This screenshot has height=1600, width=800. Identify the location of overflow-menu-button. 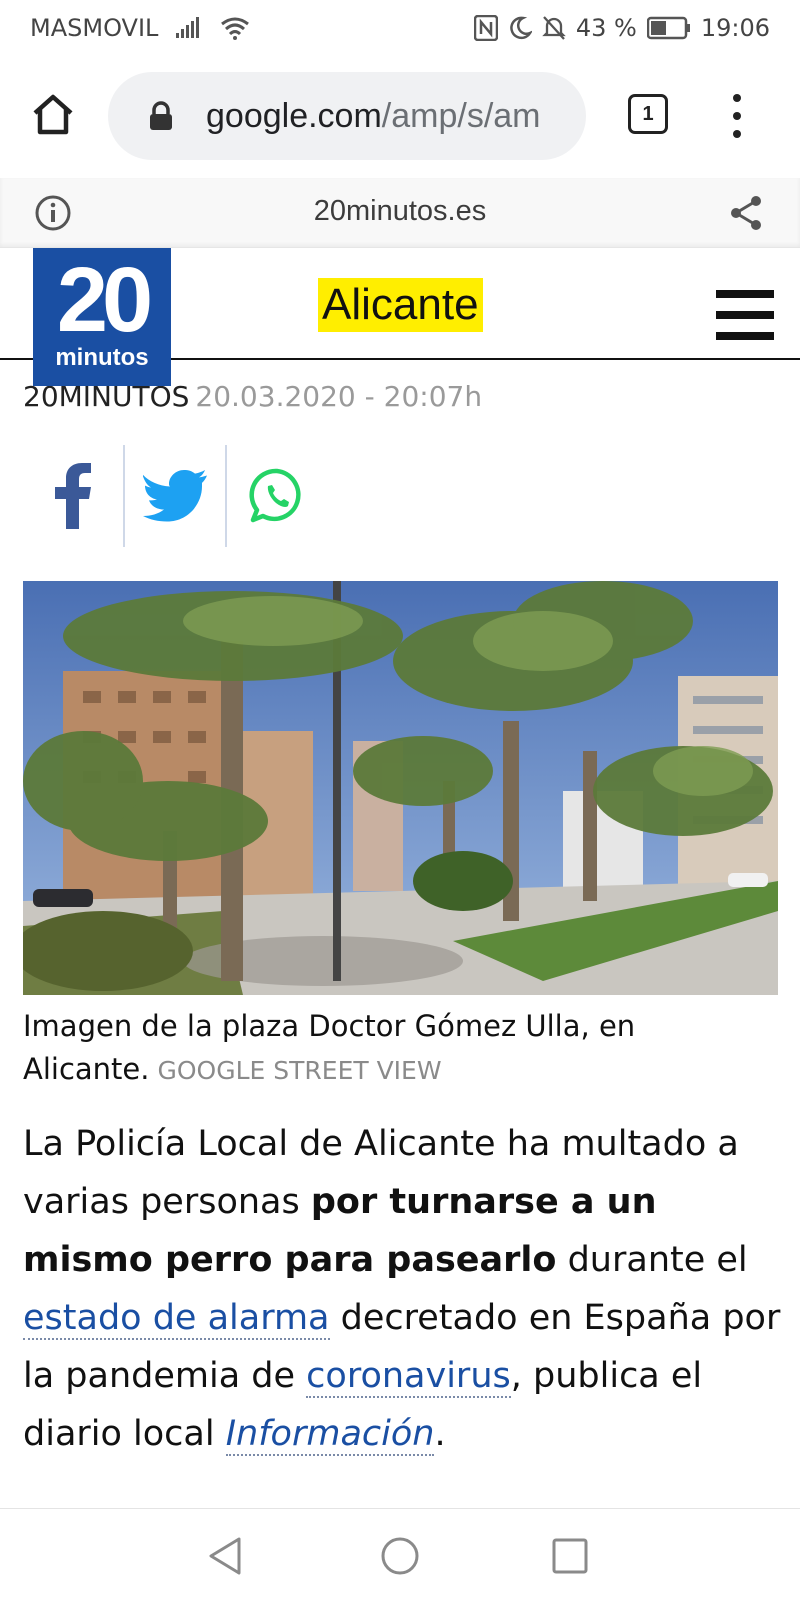
(737, 116).